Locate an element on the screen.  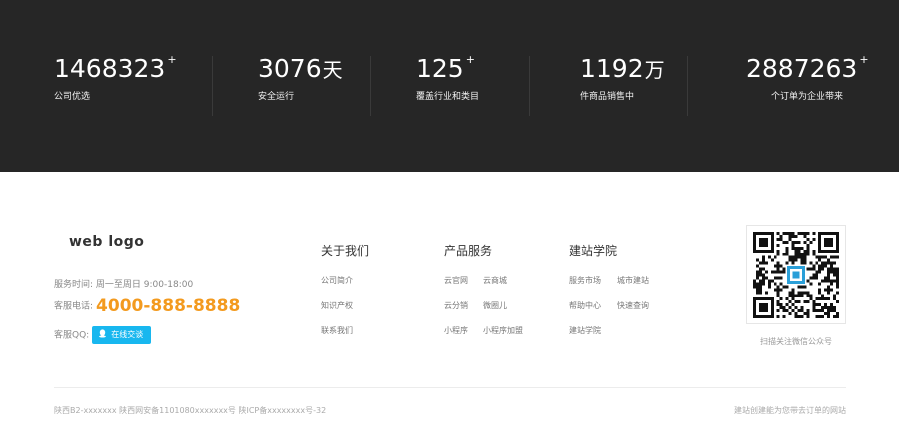
footer-column-about: 关于我们 公司简介 知识产权 联系我们 is located at coordinates (345, 288).